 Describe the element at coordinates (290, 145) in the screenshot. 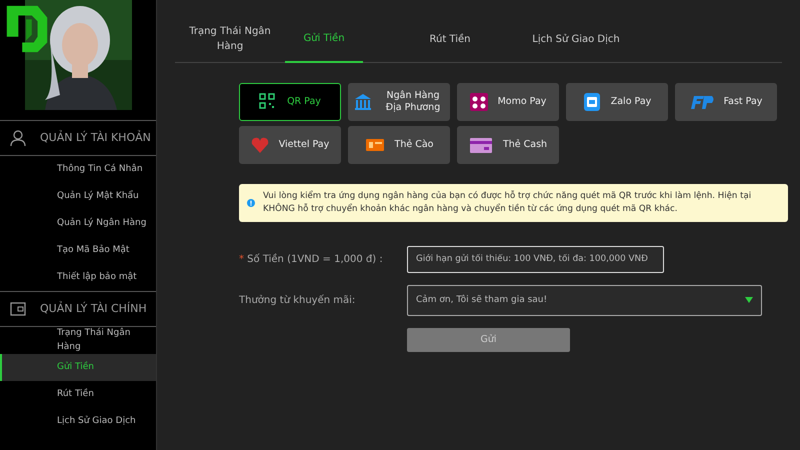

I see `payment-method-button: Viettel Pay` at that location.